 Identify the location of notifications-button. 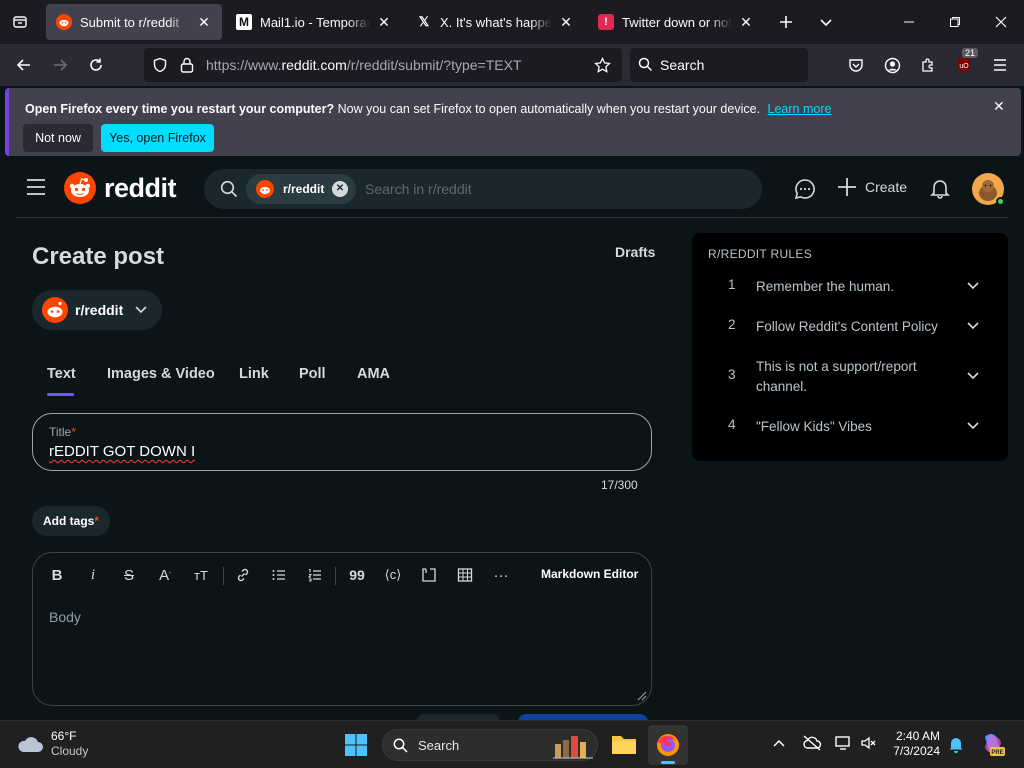
(940, 188).